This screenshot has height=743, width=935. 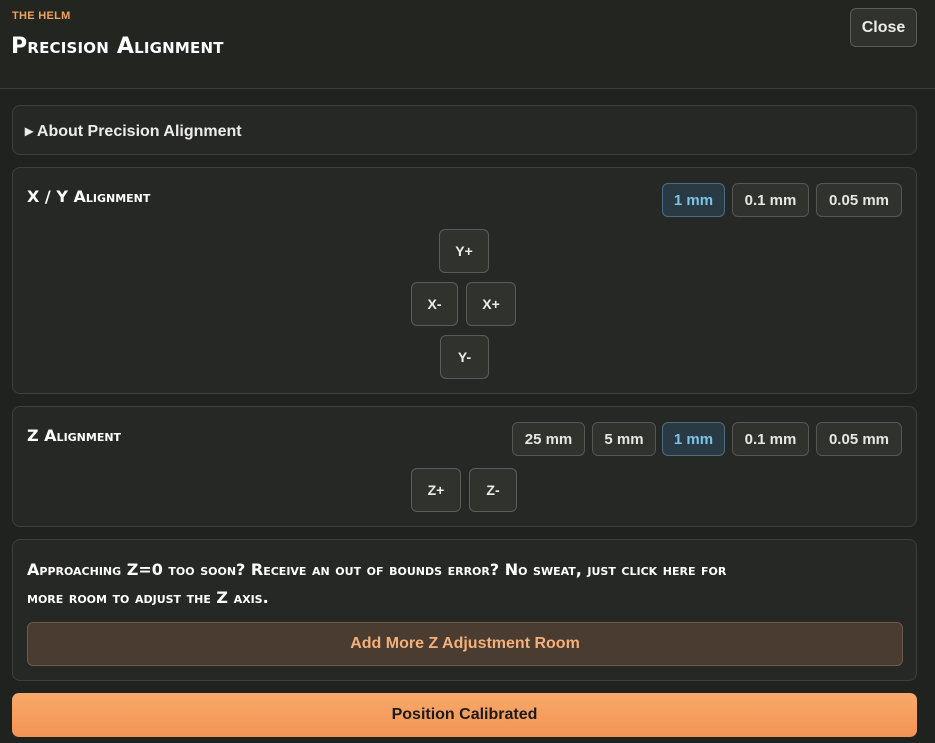 I want to click on xy-section-title: X / Y Alignment, so click(x=89, y=196).